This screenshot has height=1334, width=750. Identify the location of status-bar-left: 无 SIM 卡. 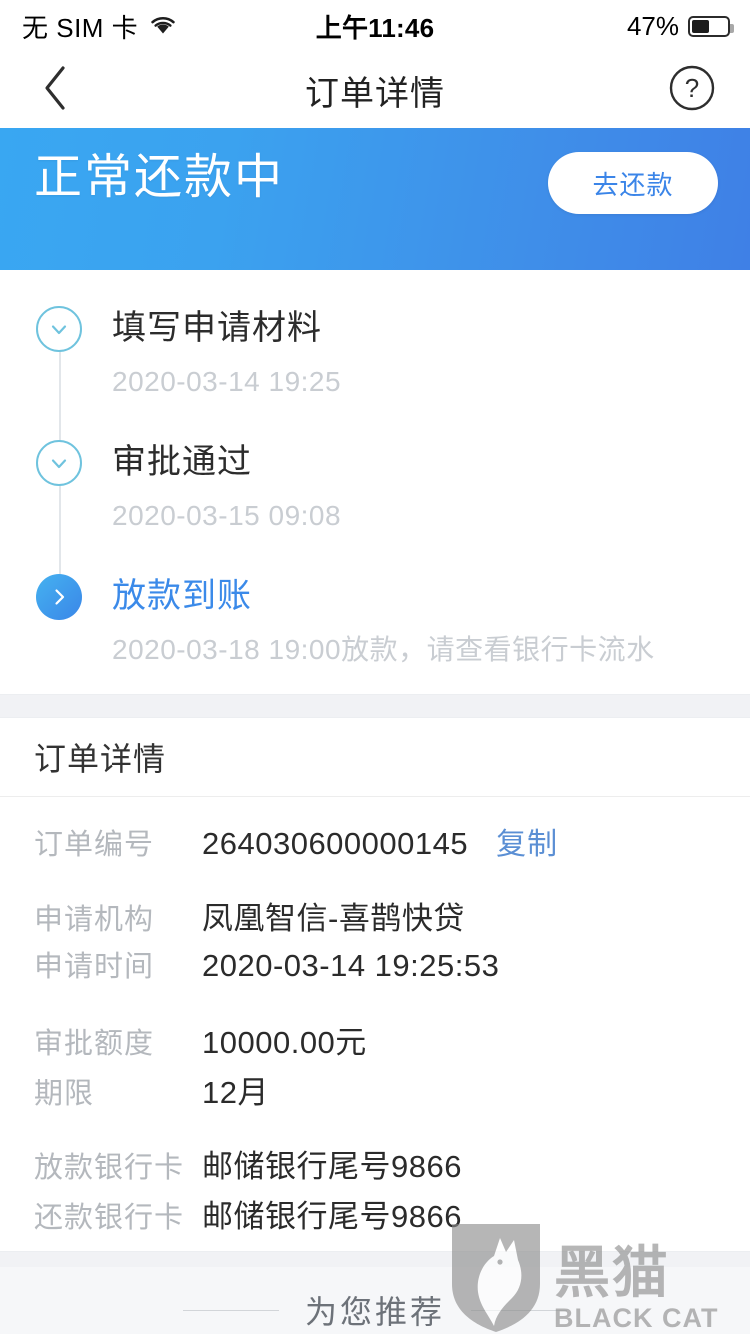
(100, 26).